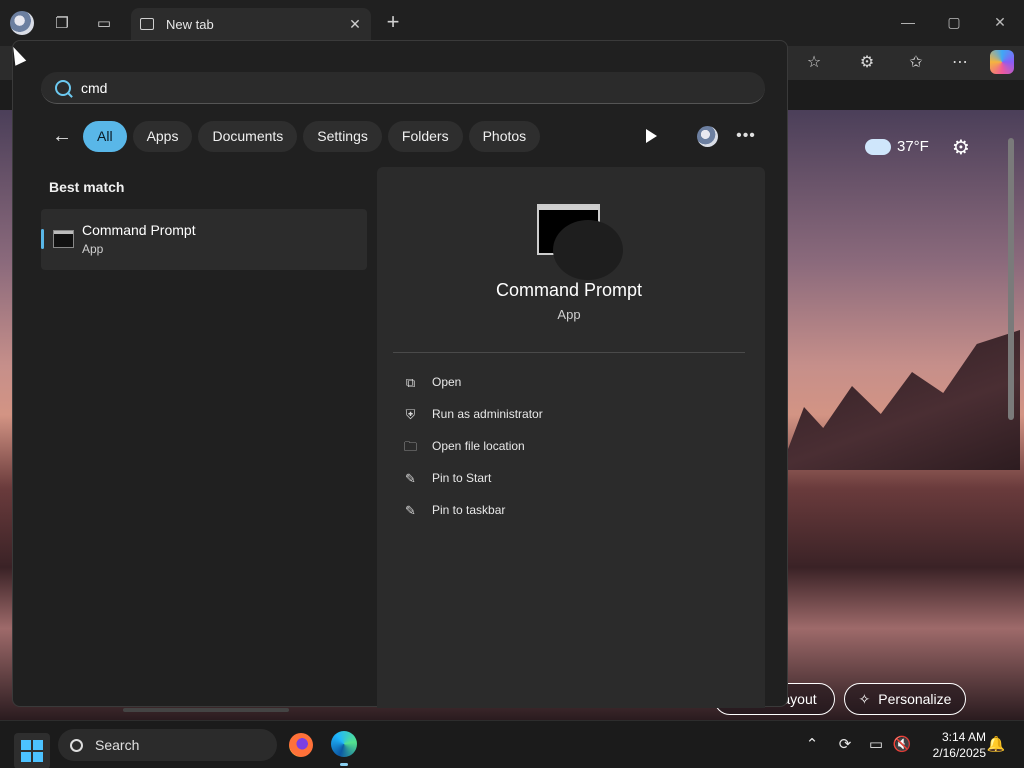  What do you see at coordinates (864, 698) in the screenshot?
I see `personalize-icon: ✧` at bounding box center [864, 698].